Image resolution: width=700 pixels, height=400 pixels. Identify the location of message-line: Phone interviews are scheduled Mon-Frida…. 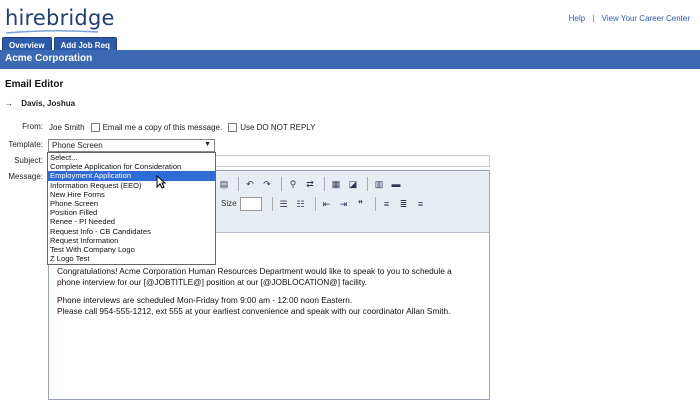
(205, 300).